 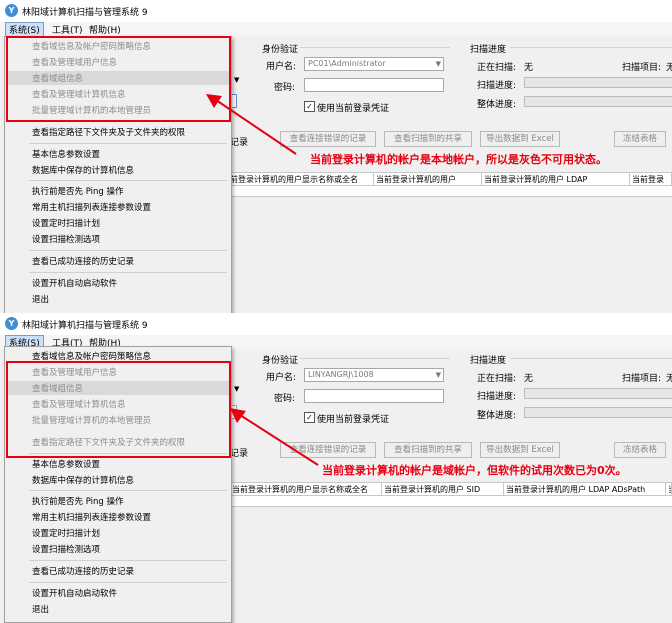 I want to click on column-header: 当前登录计算机的用户 LDAP ADsPath, so click(x=585, y=489).